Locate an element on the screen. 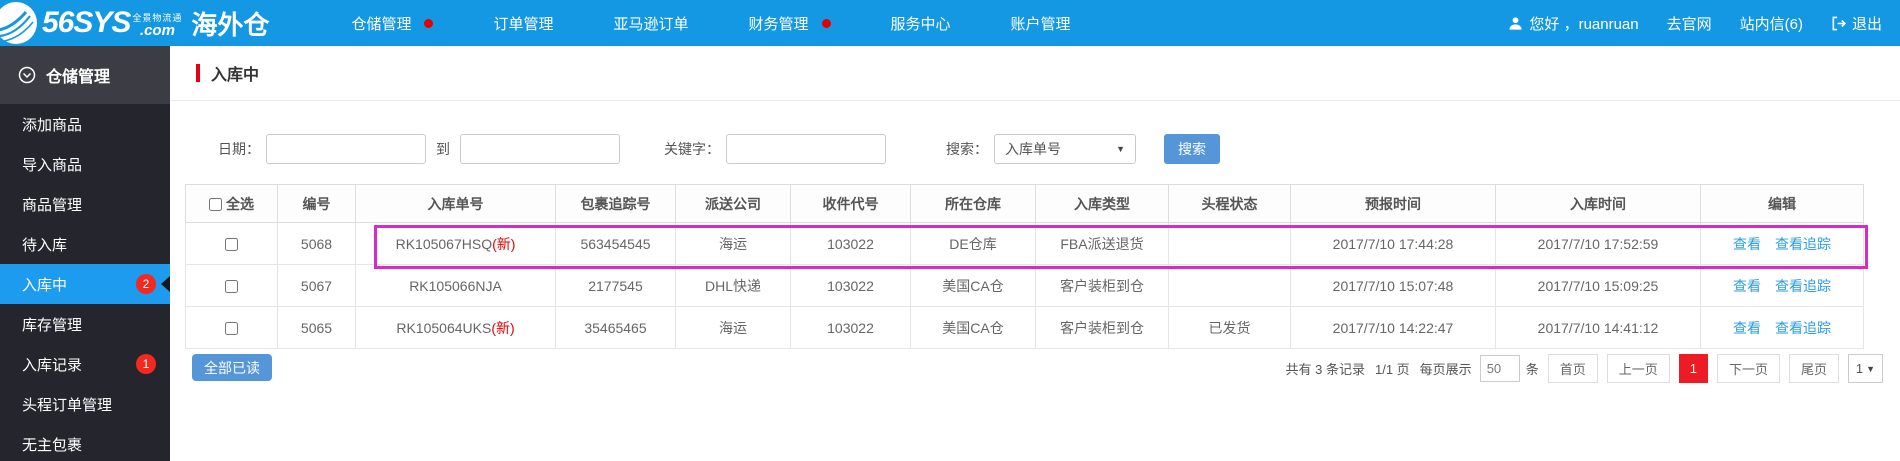 This screenshot has height=461, width=1900. col-forecast-time: 预报时间 is located at coordinates (1393, 203).